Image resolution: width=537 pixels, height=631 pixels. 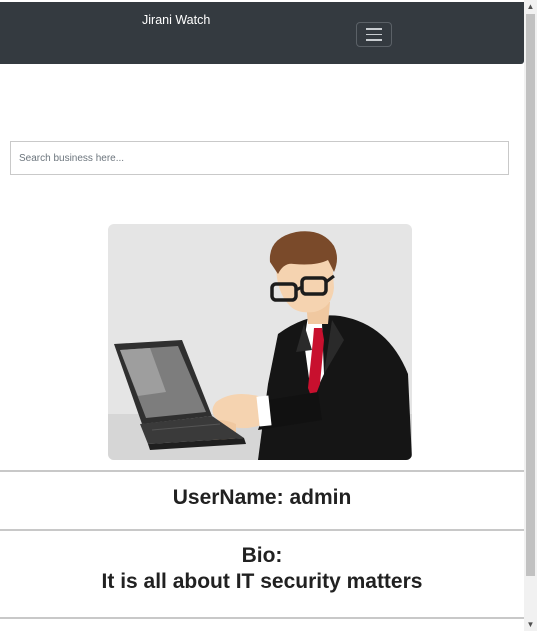 I want to click on scrollbar-thumb, so click(x=530, y=295).